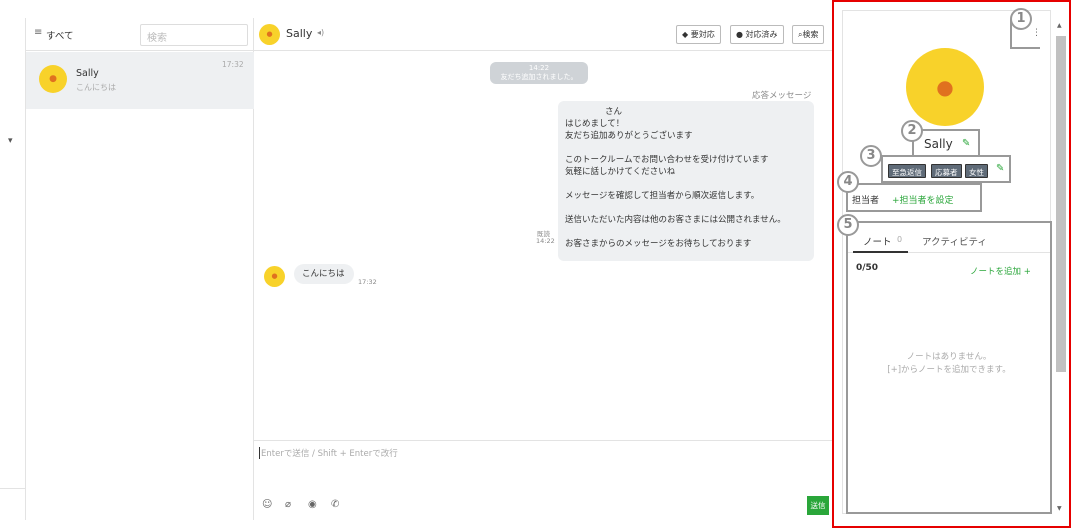 Image resolution: width=1076 pixels, height=530 pixels. Describe the element at coordinates (194, 35) in the screenshot. I see `search-input: 検索` at that location.